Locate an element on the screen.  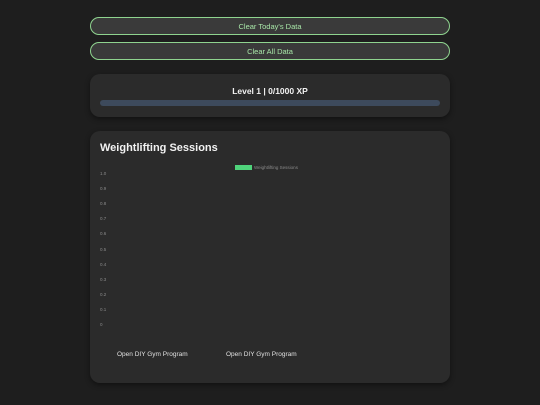
legend-swatch is located at coordinates (243, 167).